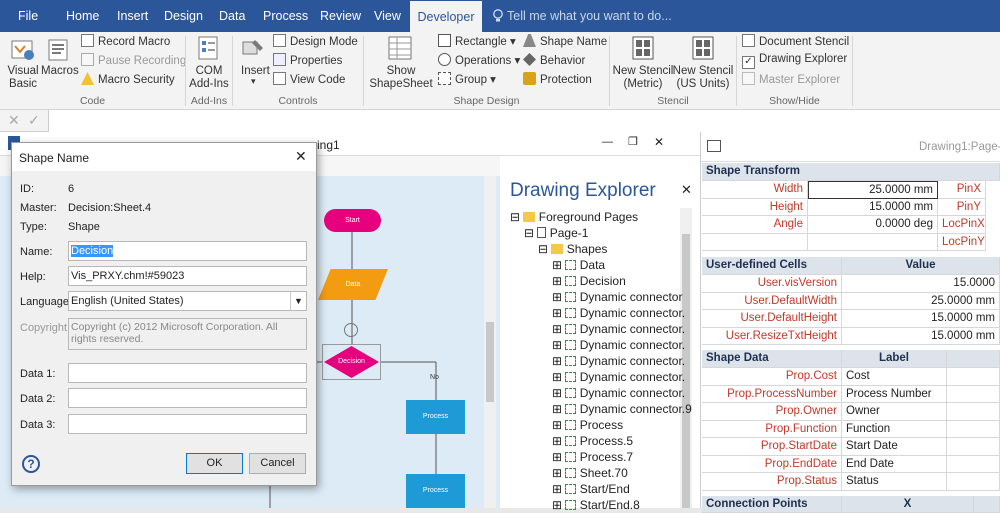  Describe the element at coordinates (285, 16) in the screenshot. I see `tab-process: Process` at that location.